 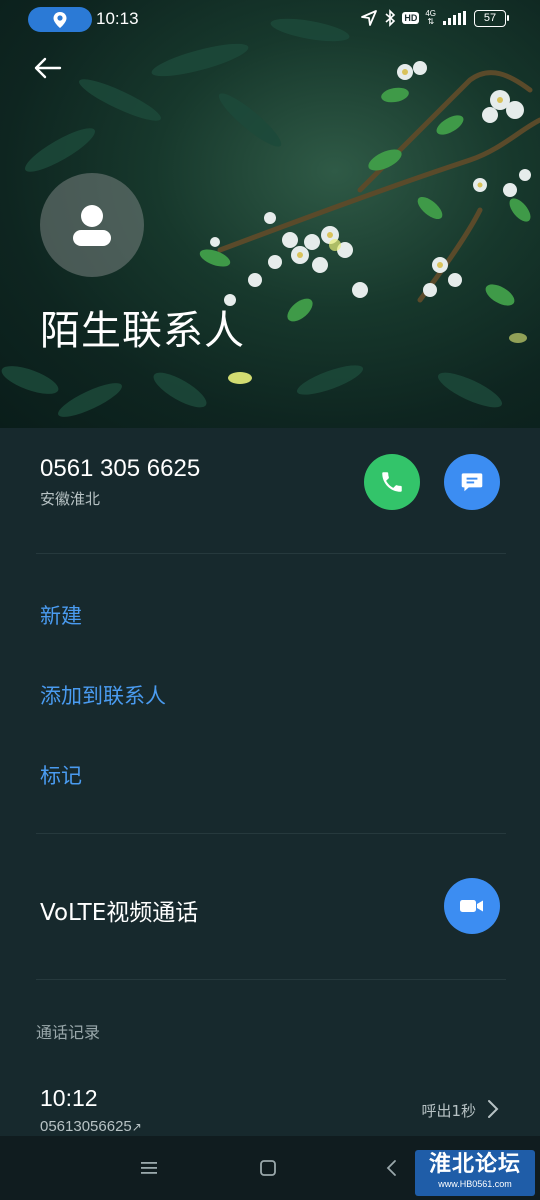 What do you see at coordinates (103, 695) in the screenshot?
I see `add-to-contacts-link: 添加到联系人` at bounding box center [103, 695].